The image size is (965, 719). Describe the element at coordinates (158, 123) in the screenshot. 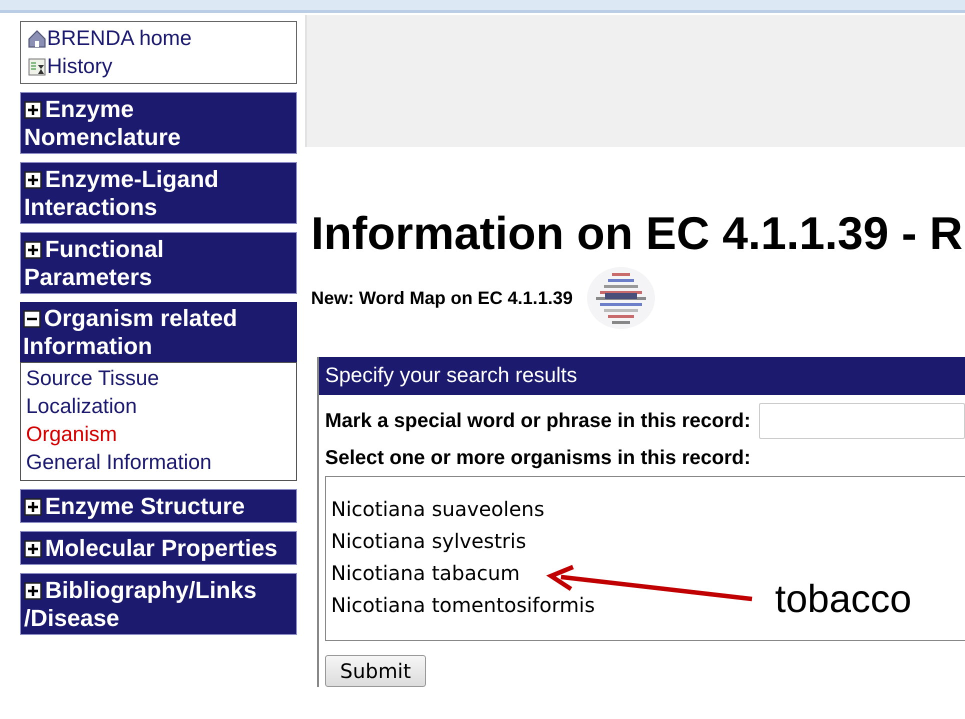

I see `sidebar-section-header: Enzyme Nomenclature` at that location.